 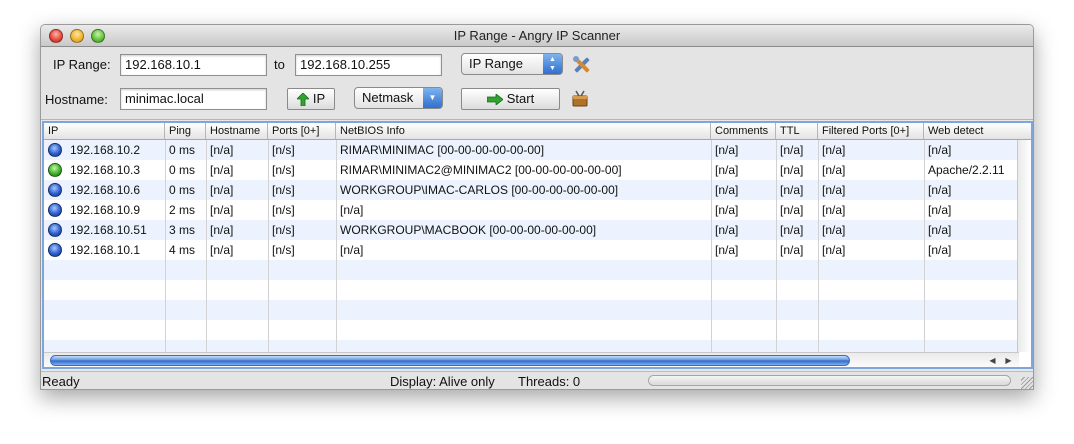 What do you see at coordinates (992, 360) in the screenshot?
I see `scroll-left-arrow-icon: ◀` at bounding box center [992, 360].